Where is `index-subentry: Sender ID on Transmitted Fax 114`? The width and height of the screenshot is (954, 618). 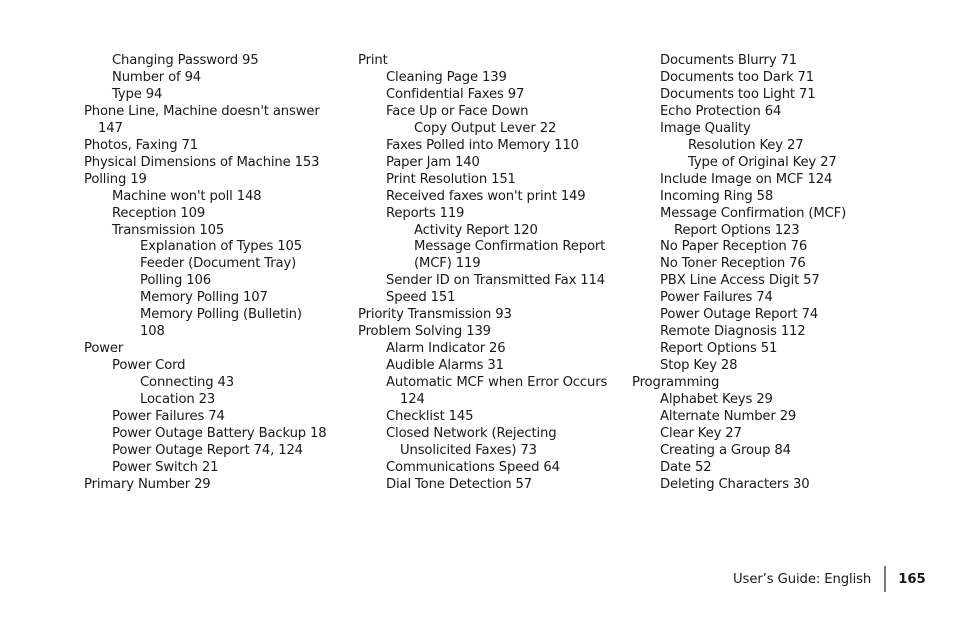
index-subentry: Sender ID on Transmitted Fax 114 is located at coordinates (495, 281).